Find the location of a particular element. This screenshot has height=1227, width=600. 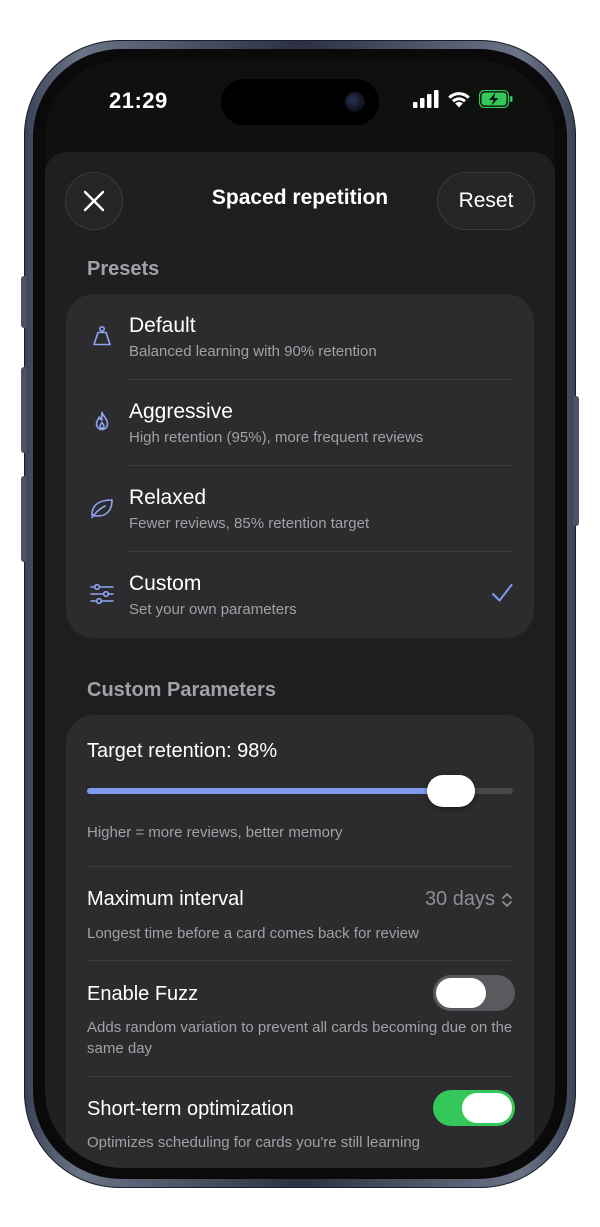

volume-up-button is located at coordinates (24, 410).